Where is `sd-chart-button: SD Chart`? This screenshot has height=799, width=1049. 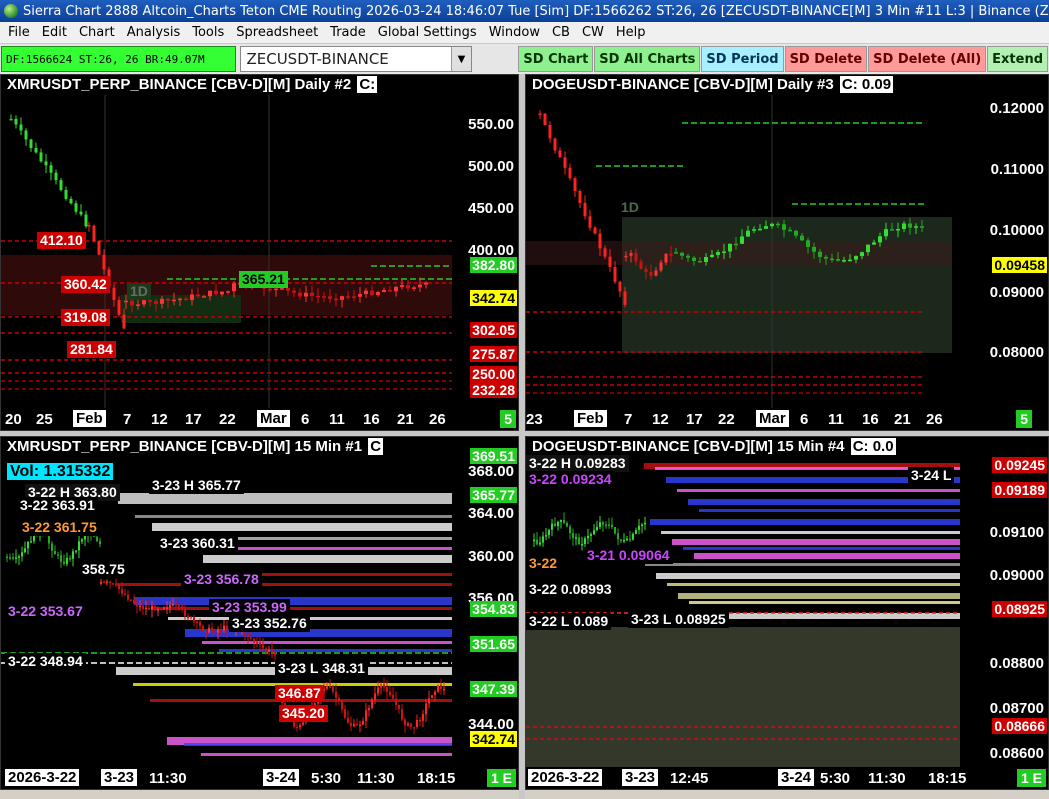
sd-chart-button: SD Chart is located at coordinates (556, 59).